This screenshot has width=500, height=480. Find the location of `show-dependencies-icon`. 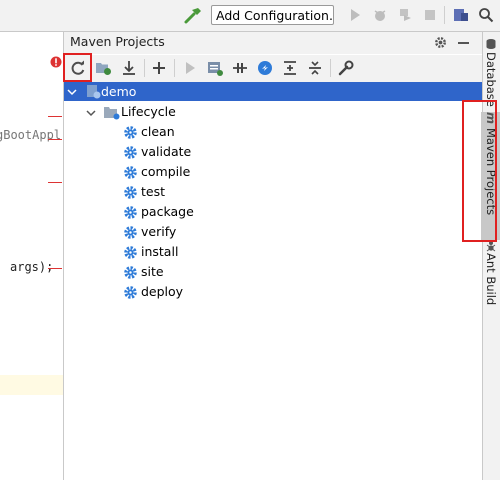

show-dependencies-icon is located at coordinates (290, 68).